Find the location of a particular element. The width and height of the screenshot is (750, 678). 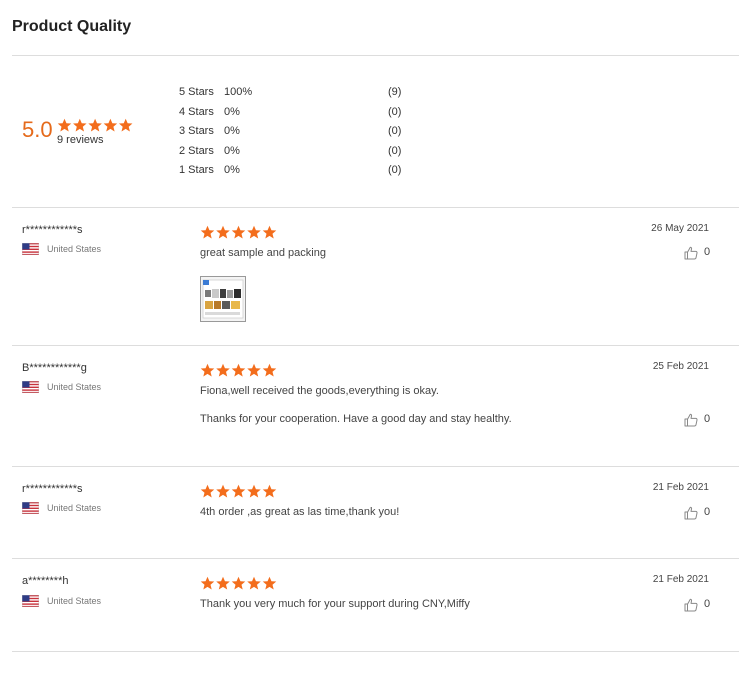

rating-row-2: 2 Stars 0% (0) is located at coordinates (294, 153).